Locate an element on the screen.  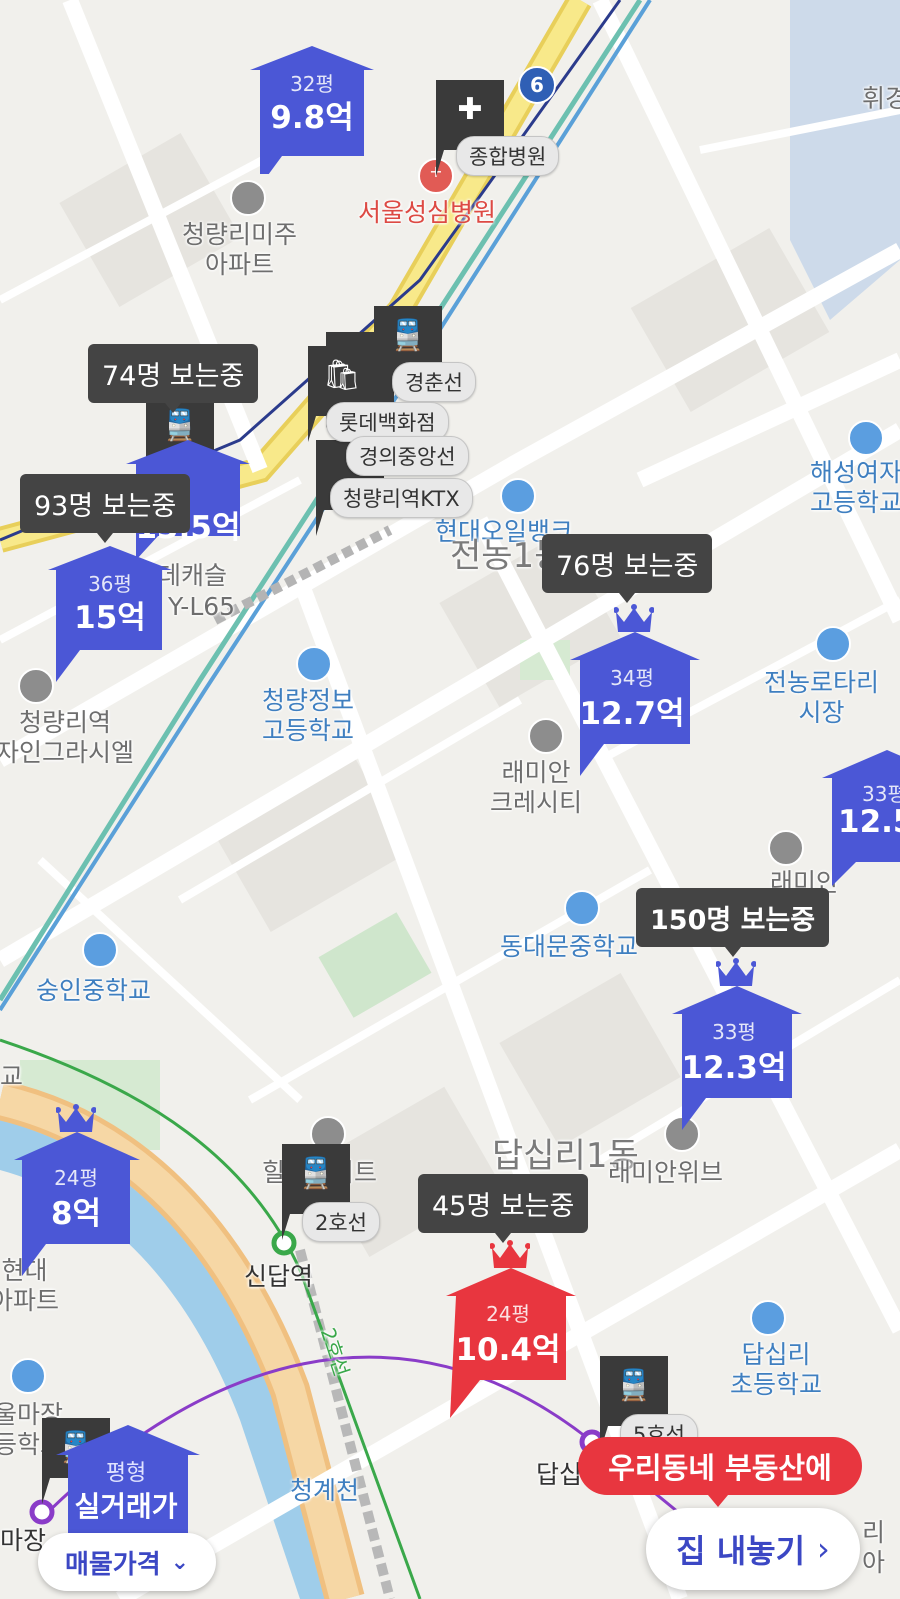
price-marker: 33평 12.3억 is located at coordinates (737, 1058).